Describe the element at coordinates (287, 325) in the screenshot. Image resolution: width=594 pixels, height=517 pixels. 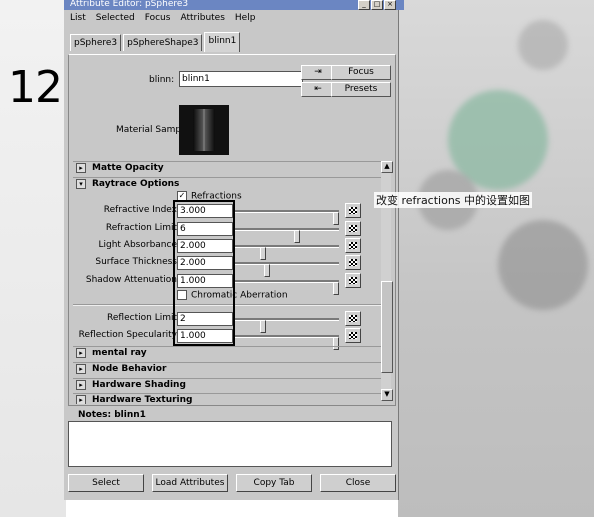
I see `reflection-limit-slider` at that location.